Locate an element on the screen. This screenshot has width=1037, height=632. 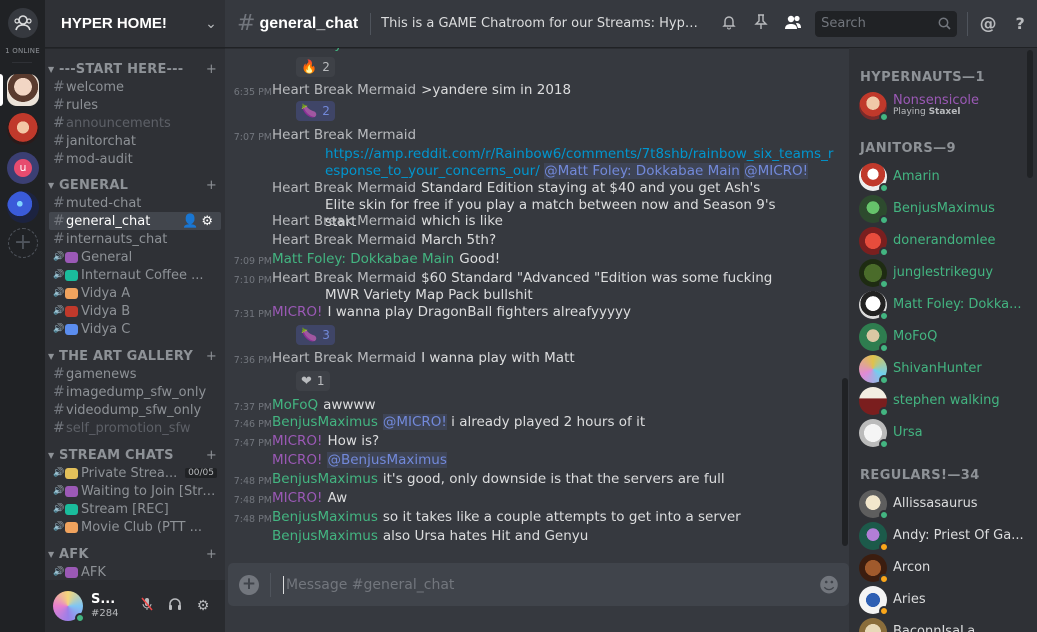
text-channel-muted-chat: # muted-chat is located at coordinates (135, 203).